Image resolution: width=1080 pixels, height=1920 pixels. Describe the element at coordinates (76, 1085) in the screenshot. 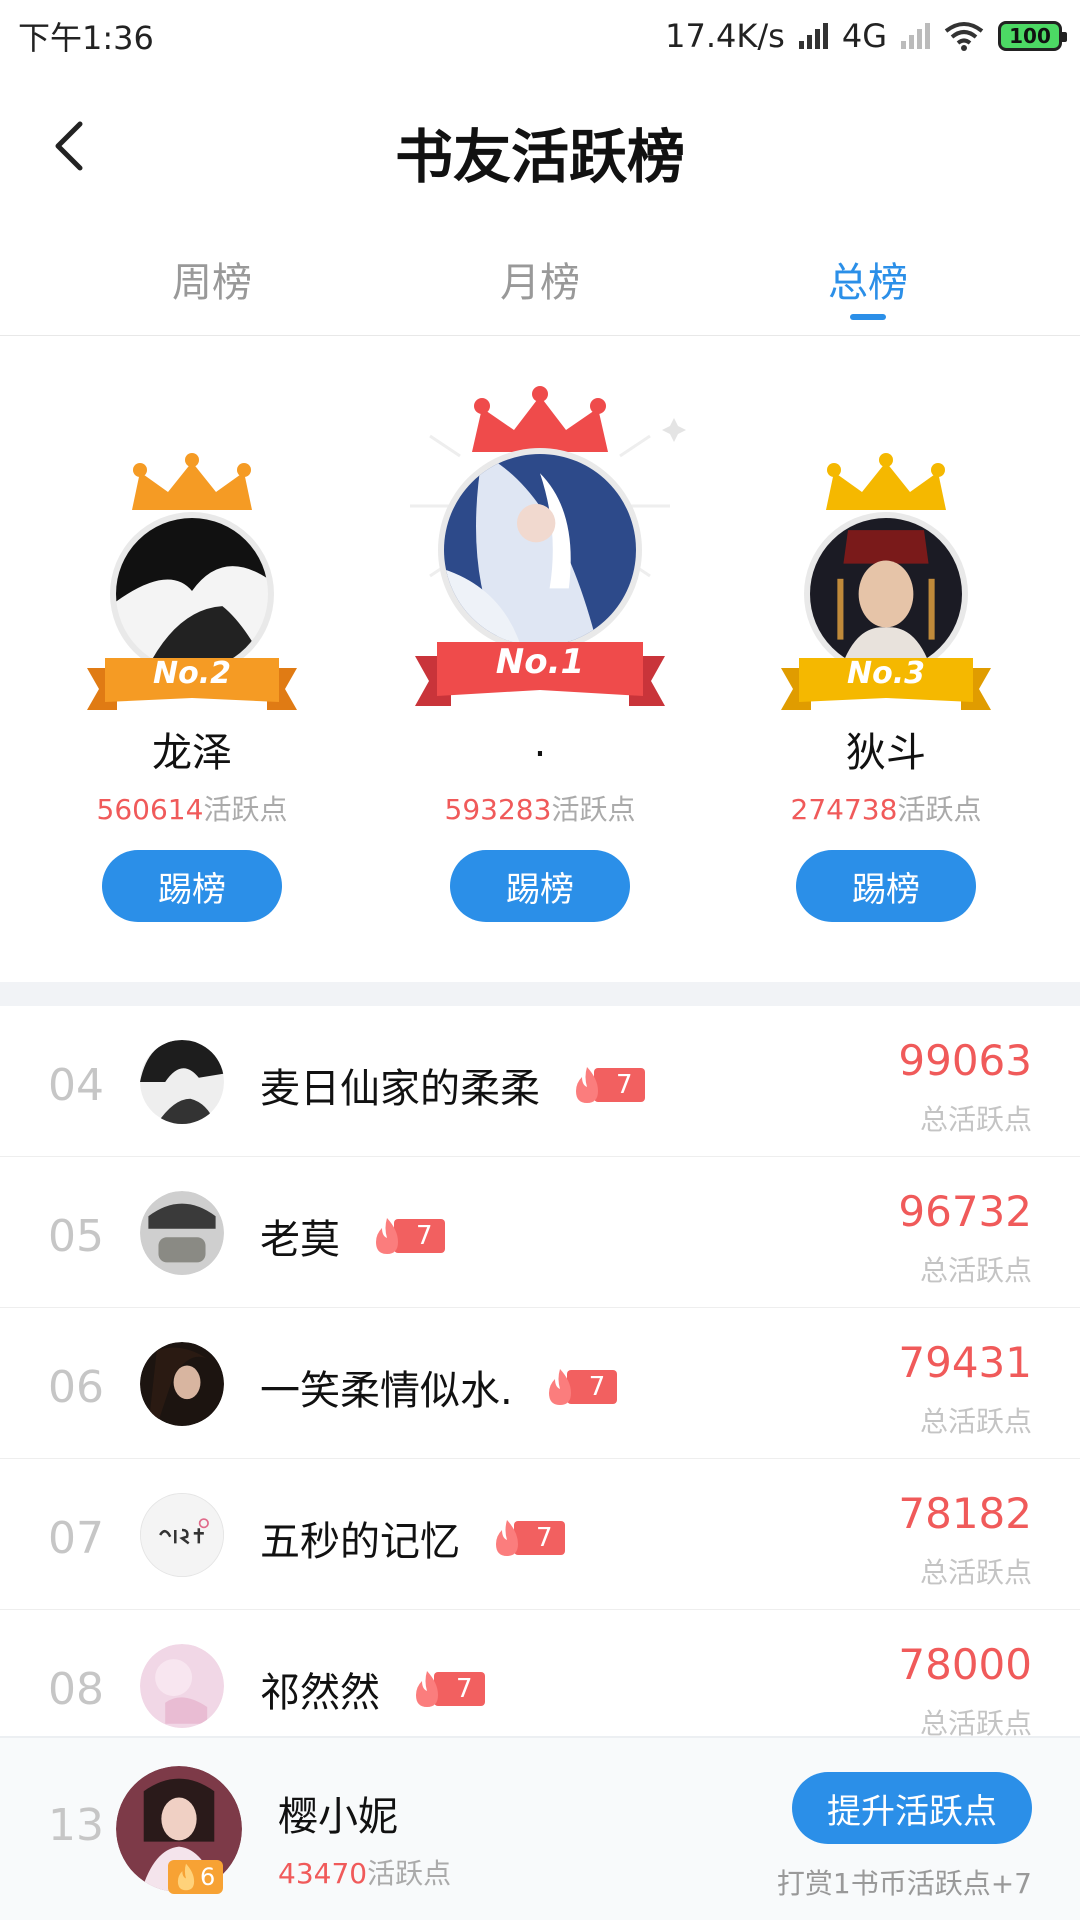

I see `rank-number: 04` at that location.